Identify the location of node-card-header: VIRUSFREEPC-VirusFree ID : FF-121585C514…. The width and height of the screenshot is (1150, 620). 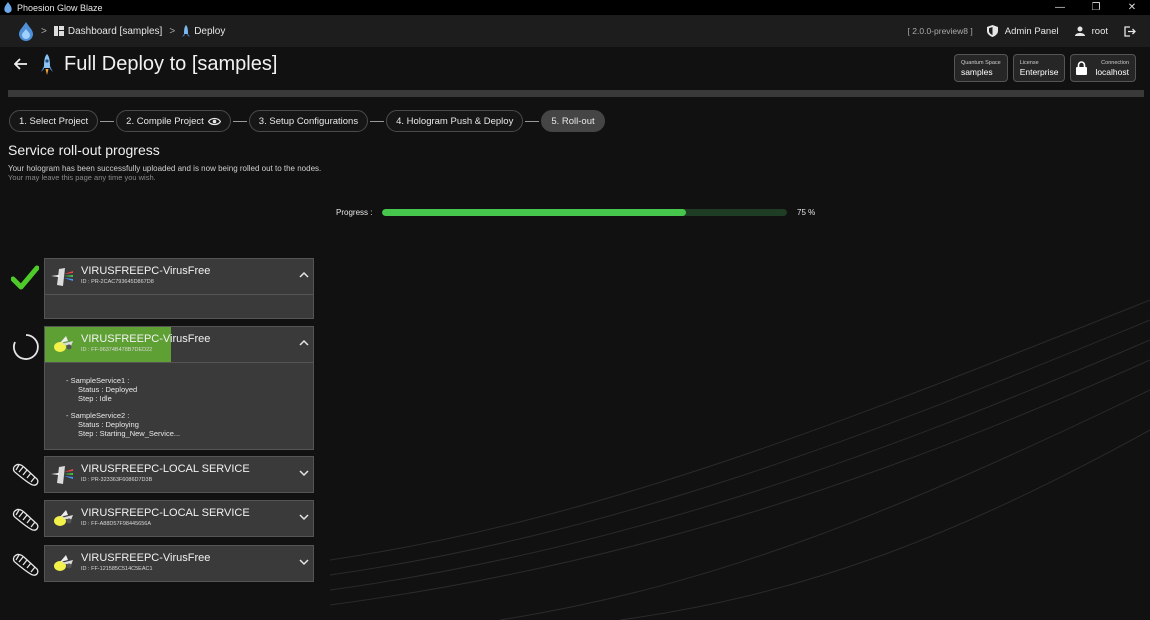
(179, 563).